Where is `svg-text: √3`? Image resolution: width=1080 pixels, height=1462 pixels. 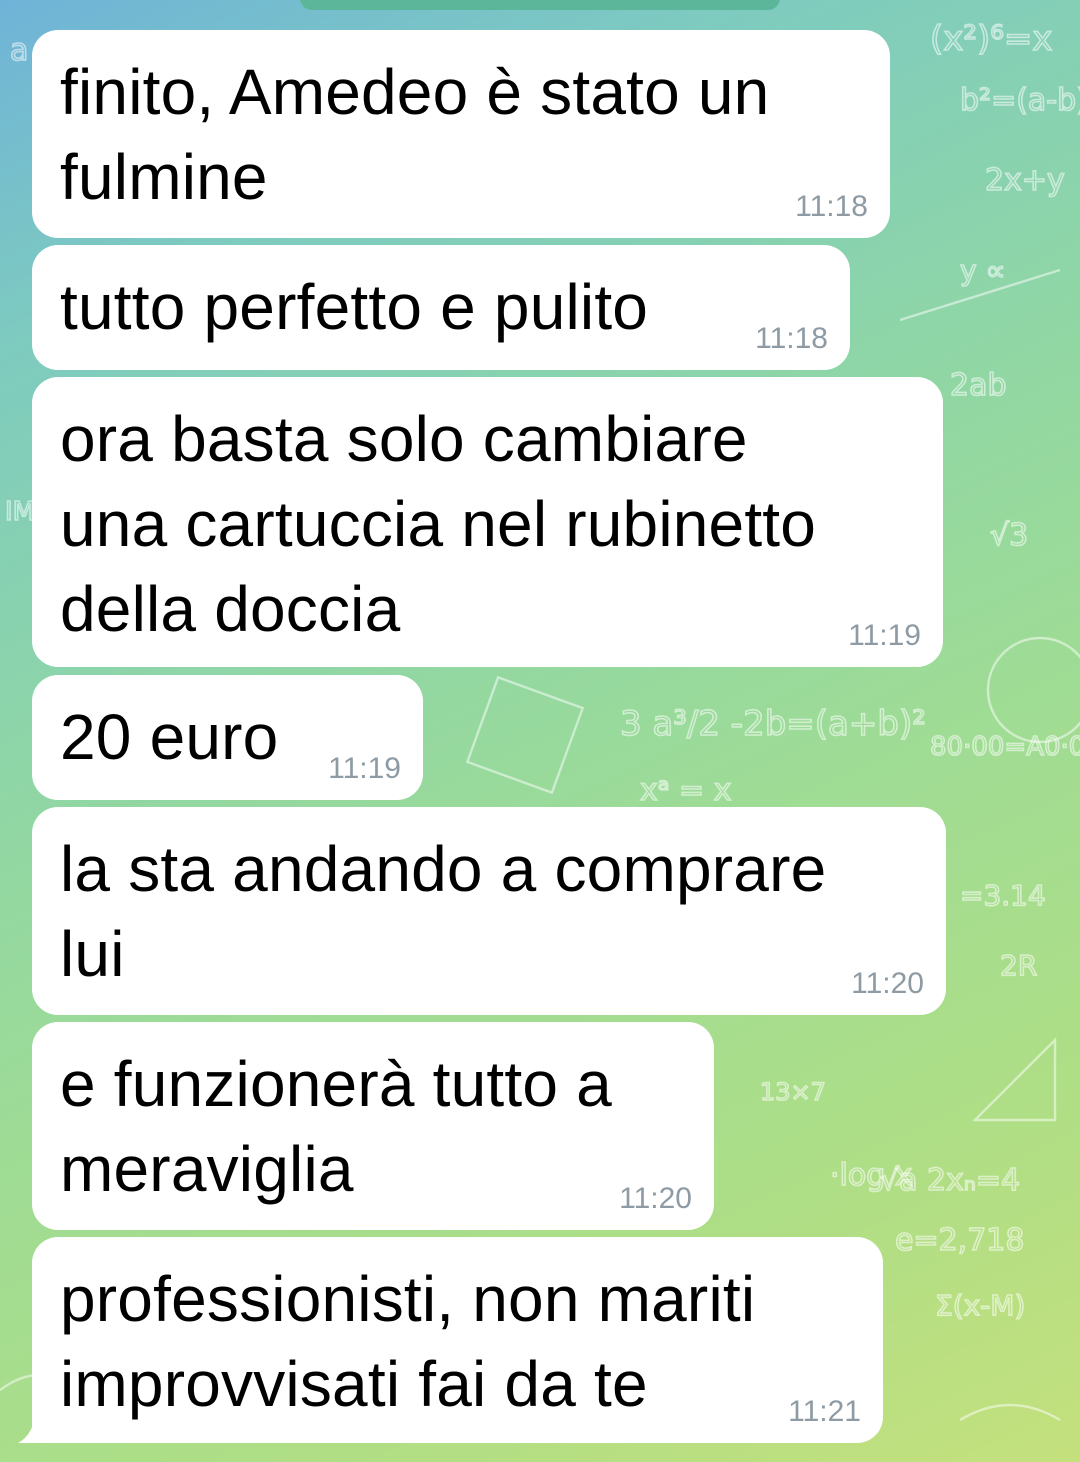 svg-text: √3 is located at coordinates (1009, 535).